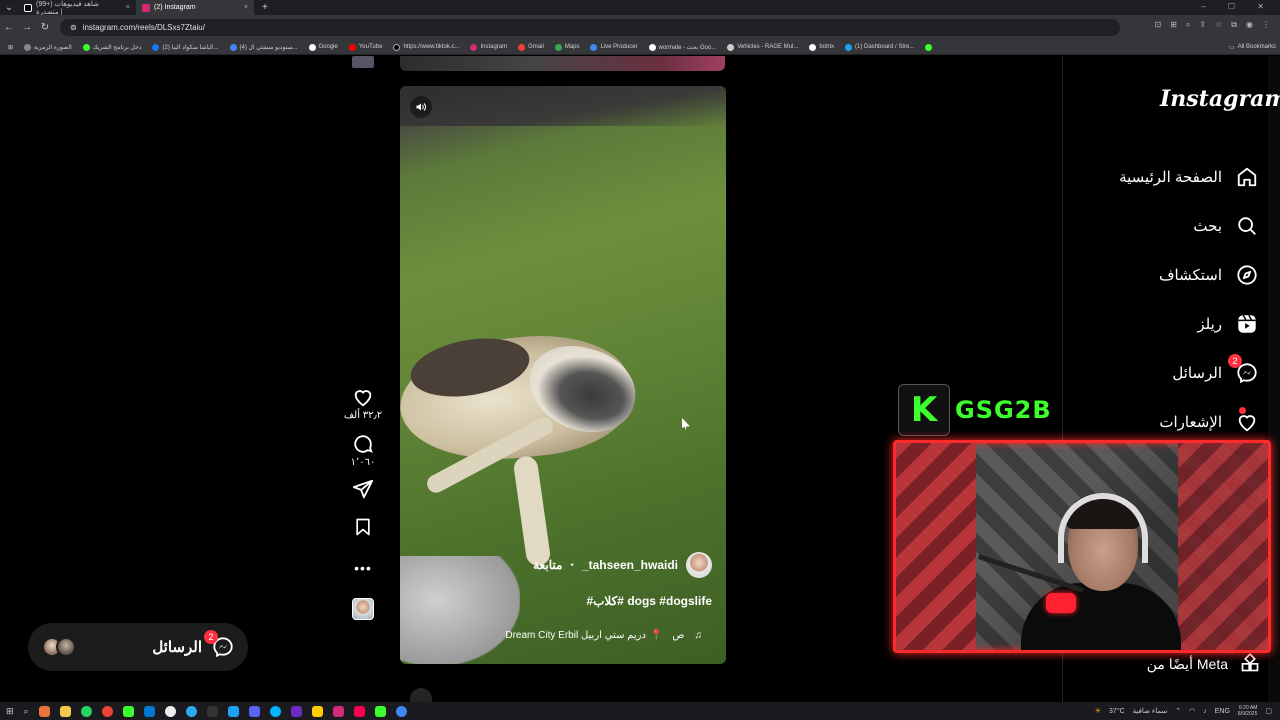 The width and height of the screenshot is (1280, 720). Describe the element at coordinates (1187, 663) in the screenshot. I see `also-from-meta-label: أيضًا من Meta` at that location.